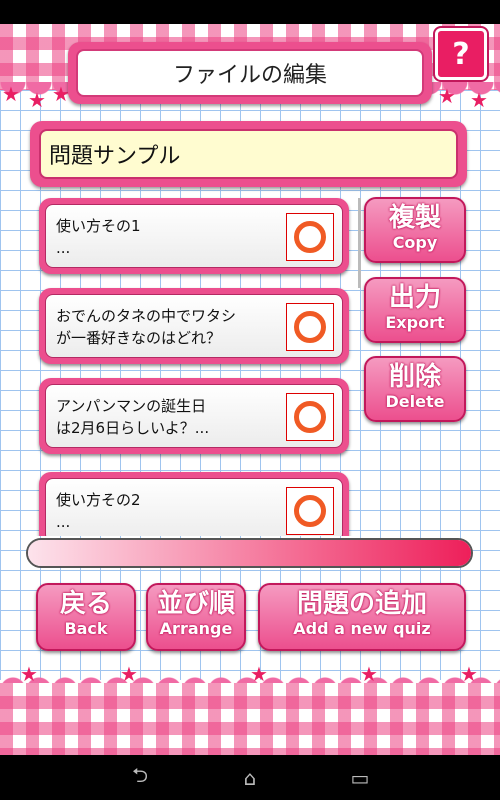 Image resolution: width=500 pixels, height=800 pixels. Describe the element at coordinates (415, 242) in the screenshot. I see `copy-button-sublabel: Copy` at that location.